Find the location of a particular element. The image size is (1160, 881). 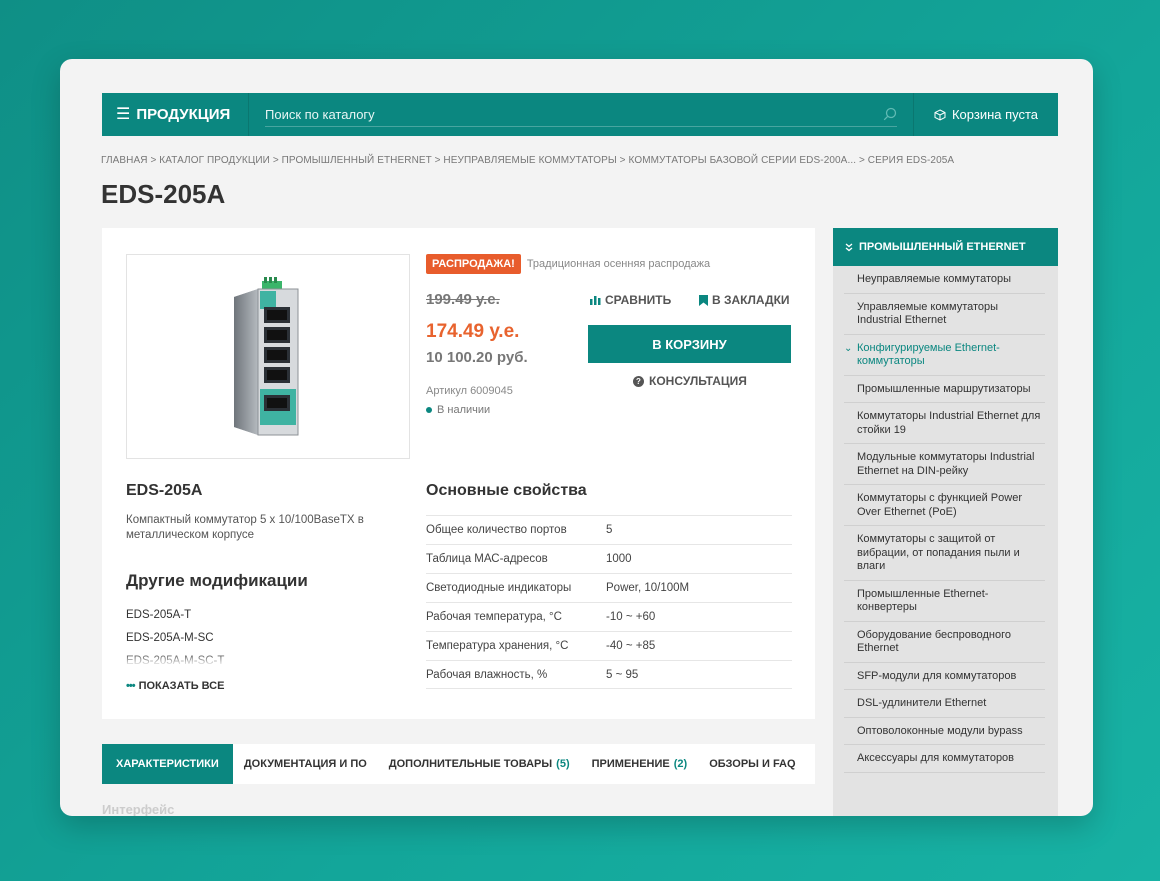

tab-characteristics: ХАРАКТЕРИСТИКИ is located at coordinates (167, 764).